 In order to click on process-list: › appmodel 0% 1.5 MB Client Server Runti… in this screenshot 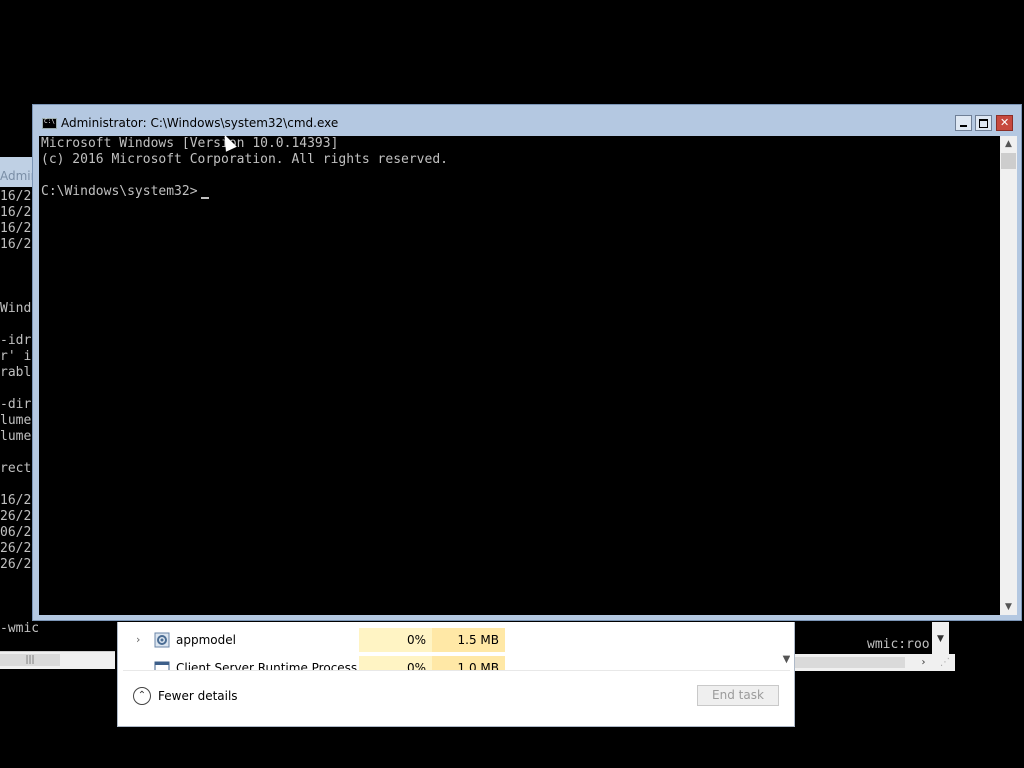, I will do `click(456, 646)`.